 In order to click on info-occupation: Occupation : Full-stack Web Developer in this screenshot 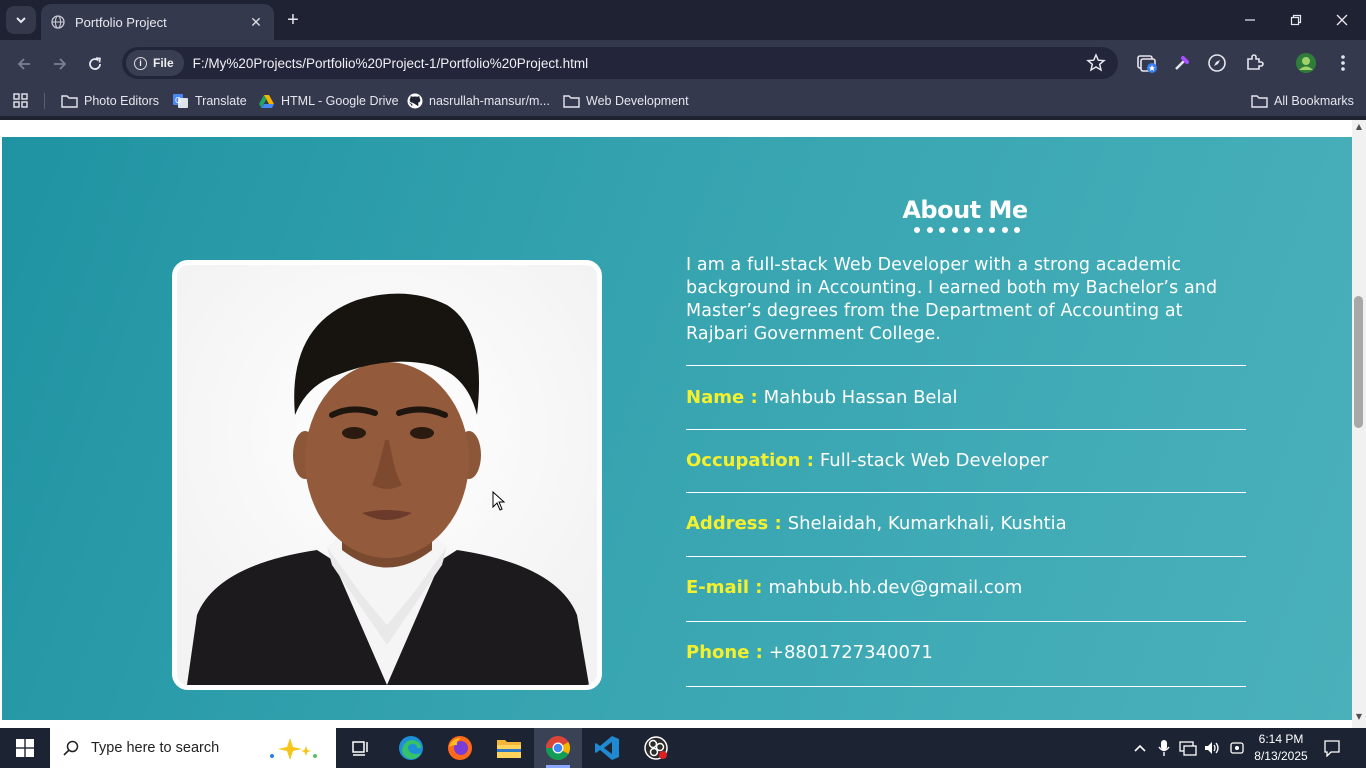, I will do `click(867, 460)`.